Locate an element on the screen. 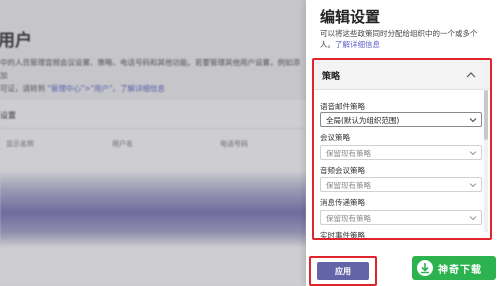  watermark-logo: 神奇下载 is located at coordinates (454, 268).